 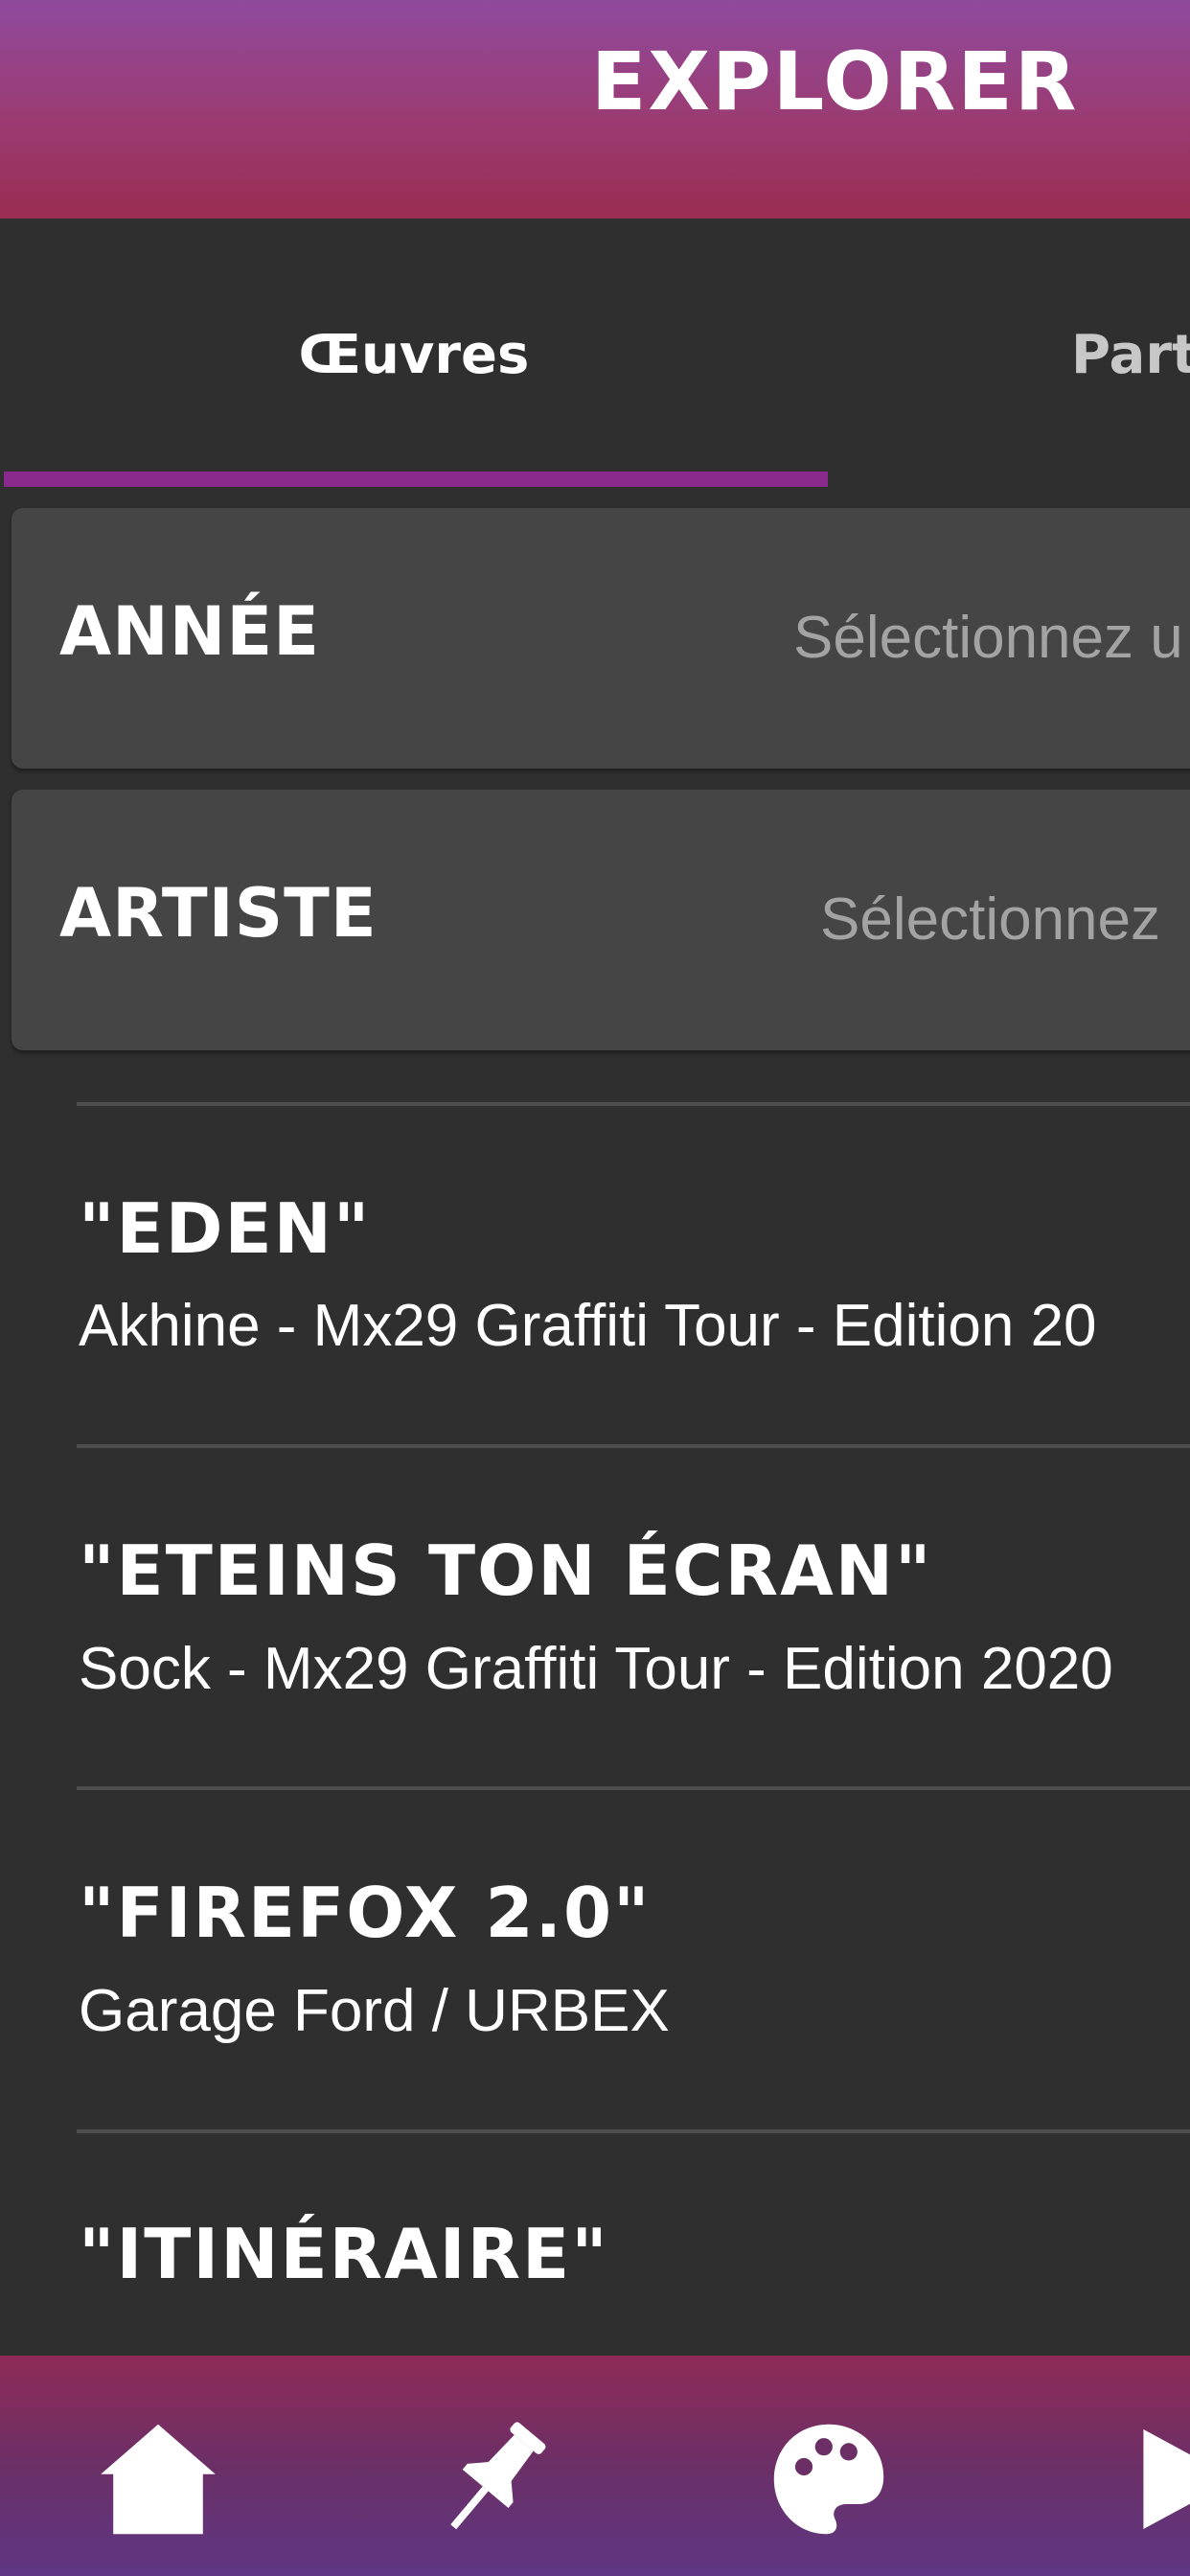 I want to click on artist-filter-label: ARTISTE, so click(x=218, y=913).